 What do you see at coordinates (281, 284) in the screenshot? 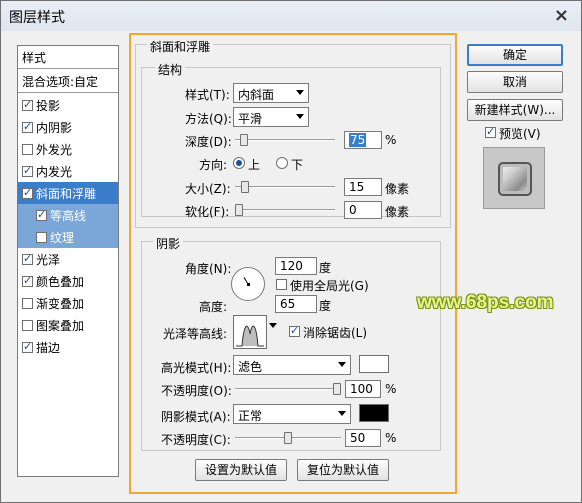
I see `global-light-checkbox` at bounding box center [281, 284].